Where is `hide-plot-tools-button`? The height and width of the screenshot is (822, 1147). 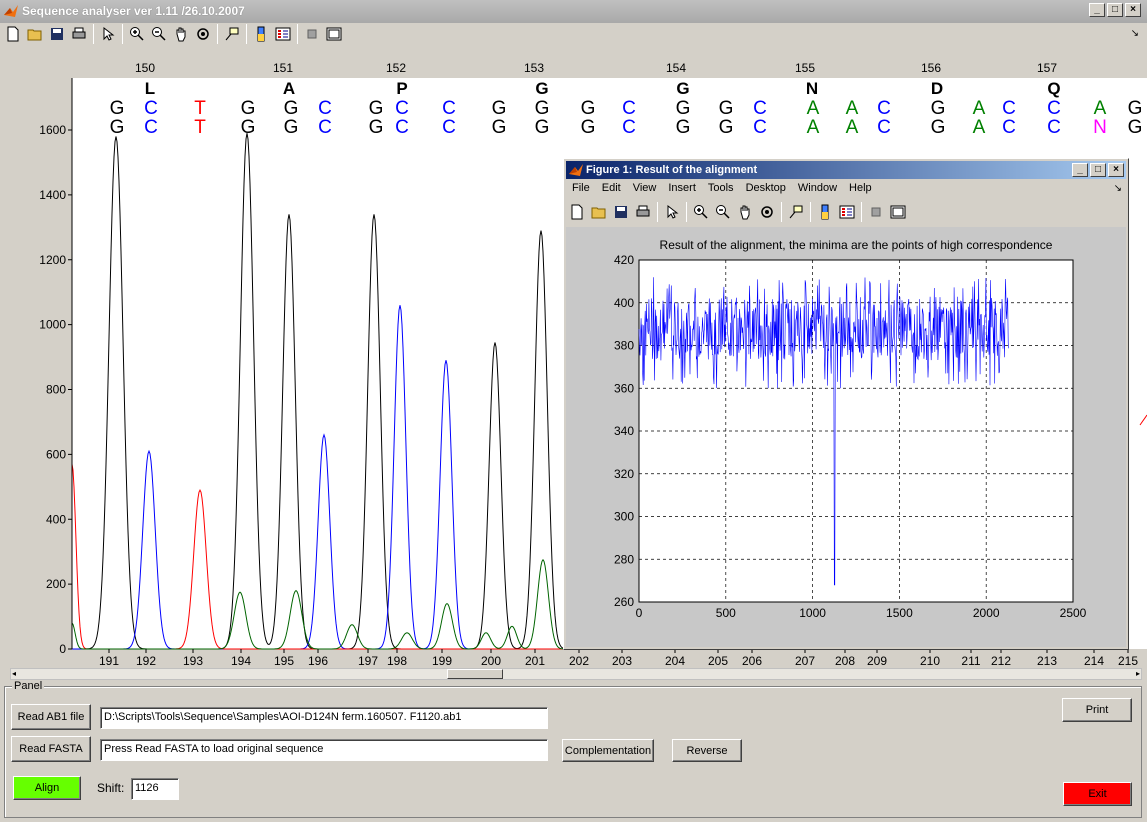 hide-plot-tools-button is located at coordinates (312, 34).